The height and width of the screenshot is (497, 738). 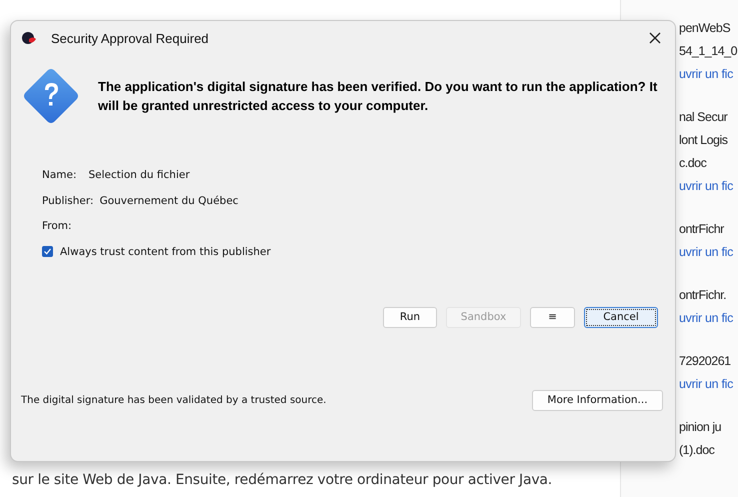 I want to click on file-name: lont Logis, so click(x=704, y=140).